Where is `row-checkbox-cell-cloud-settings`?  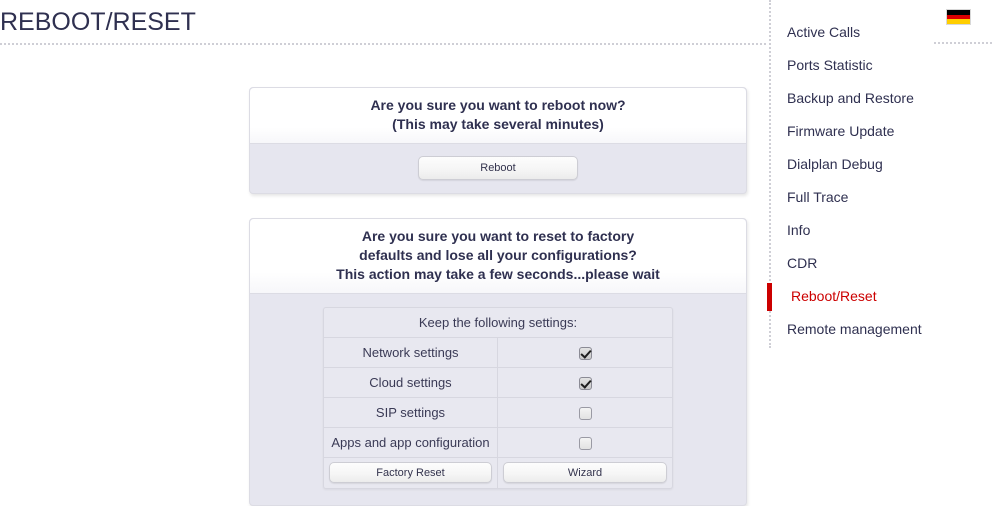
row-checkbox-cell-cloud-settings is located at coordinates (585, 383).